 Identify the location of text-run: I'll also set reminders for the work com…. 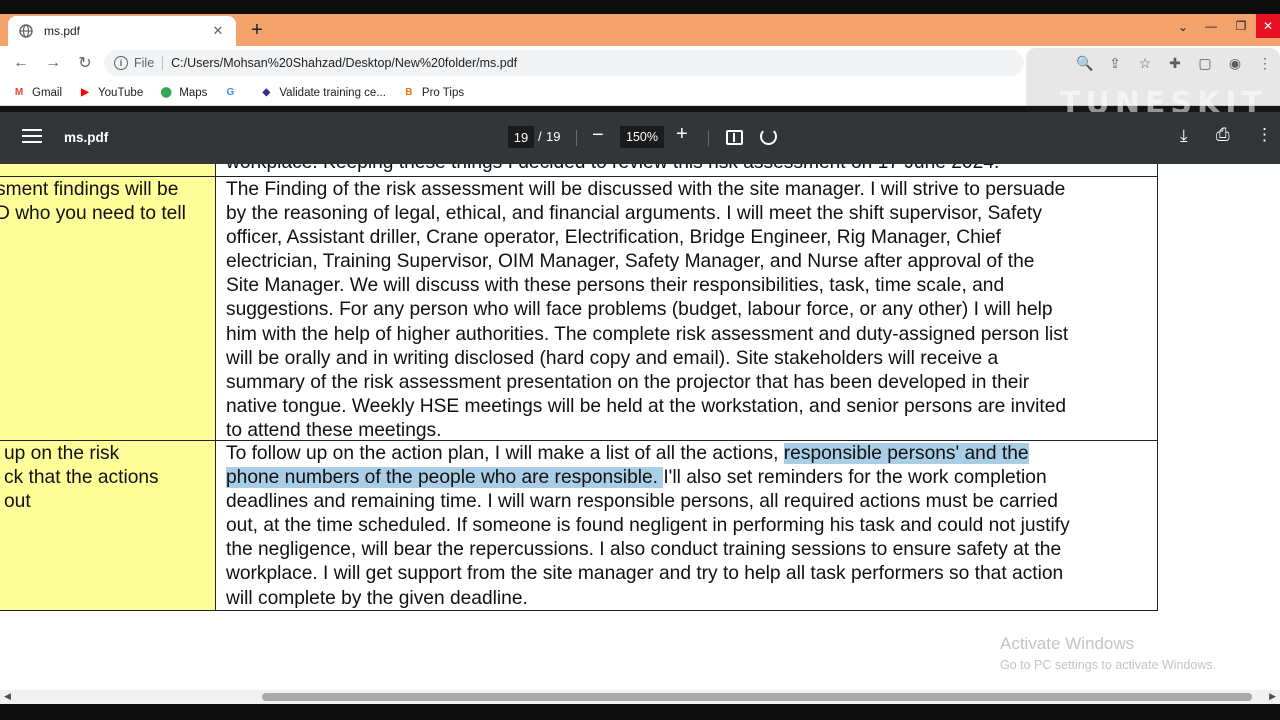
(855, 478).